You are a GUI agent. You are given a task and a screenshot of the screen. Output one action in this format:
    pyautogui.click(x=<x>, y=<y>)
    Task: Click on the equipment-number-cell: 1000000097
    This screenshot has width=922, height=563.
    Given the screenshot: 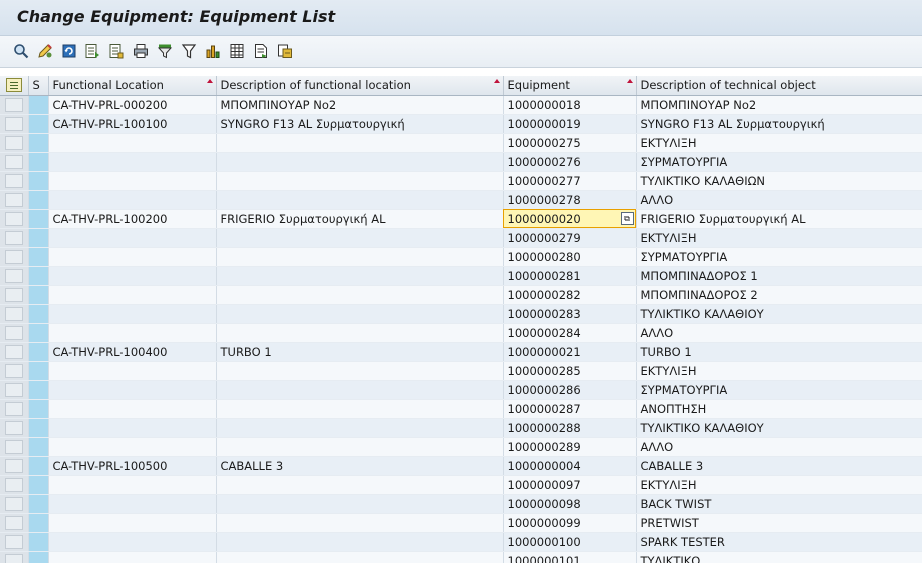 What is the action you would take?
    pyautogui.click(x=570, y=485)
    